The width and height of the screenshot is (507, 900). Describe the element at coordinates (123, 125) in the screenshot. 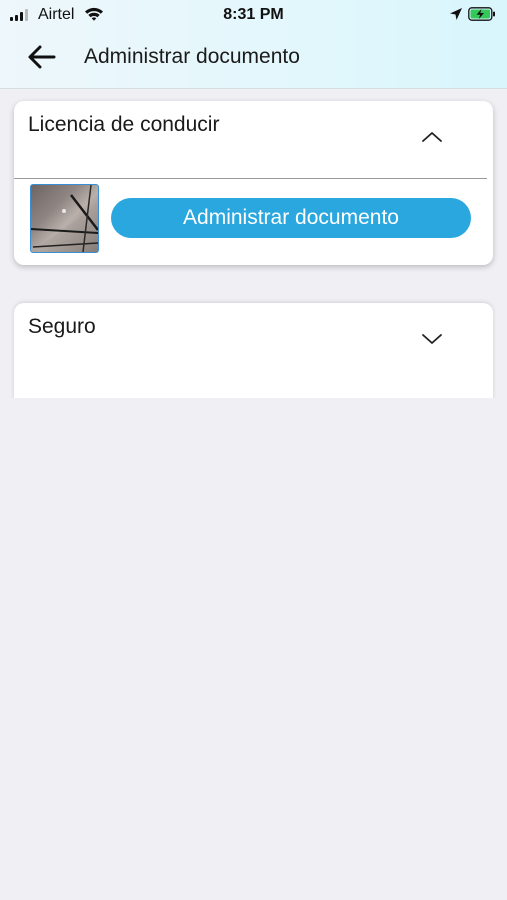

I see `section-title: Licencia de conducir` at that location.